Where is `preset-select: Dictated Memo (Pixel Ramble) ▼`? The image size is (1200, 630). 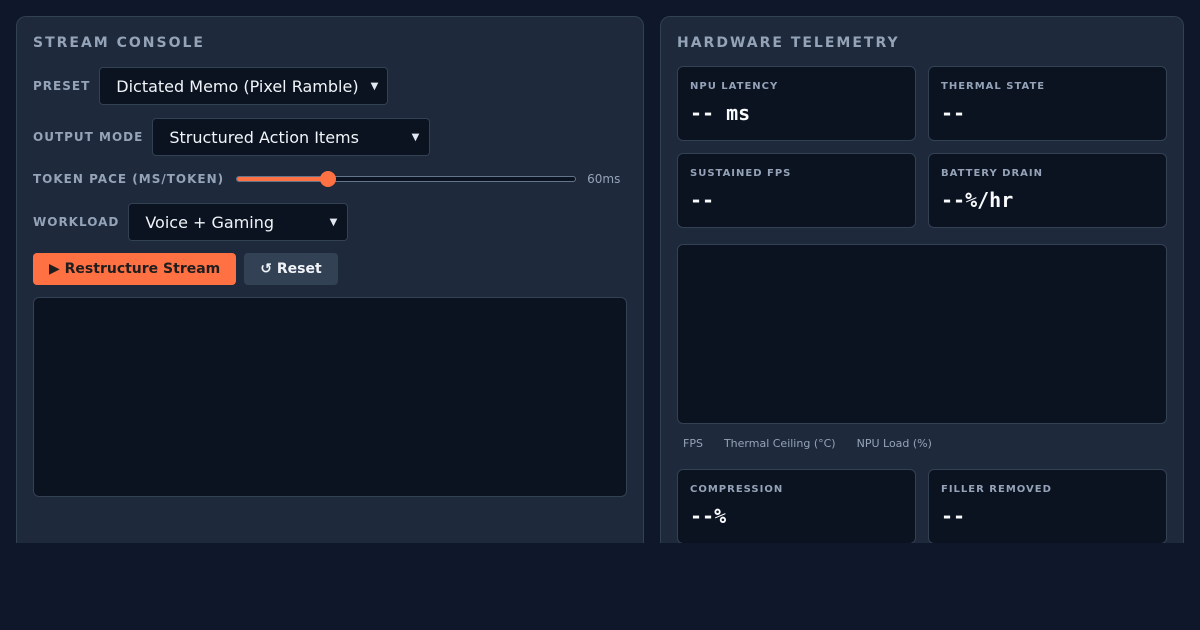 preset-select: Dictated Memo (Pixel Ramble) ▼ is located at coordinates (244, 86).